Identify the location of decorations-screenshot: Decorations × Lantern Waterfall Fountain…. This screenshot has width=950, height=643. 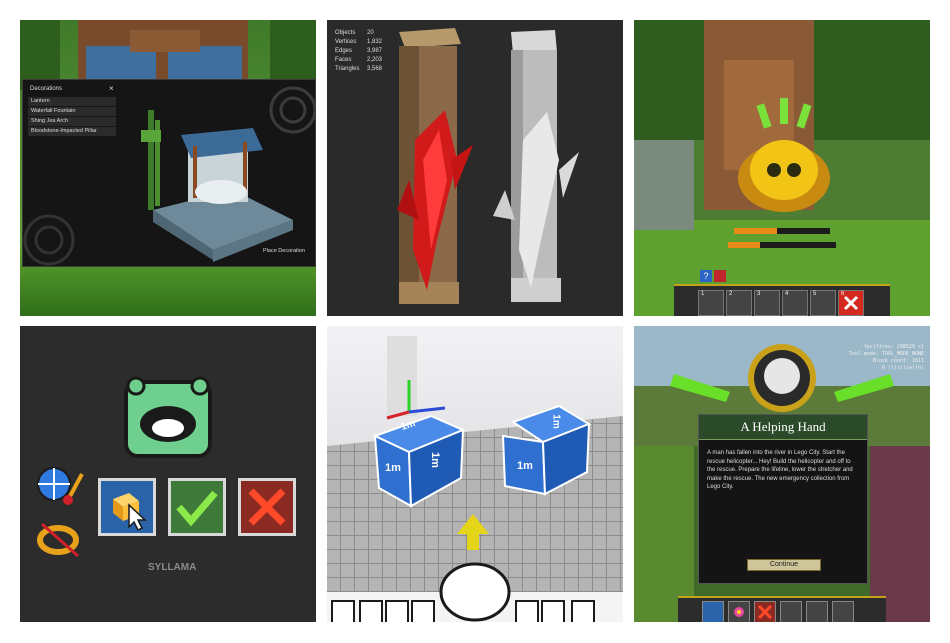
(168, 168).